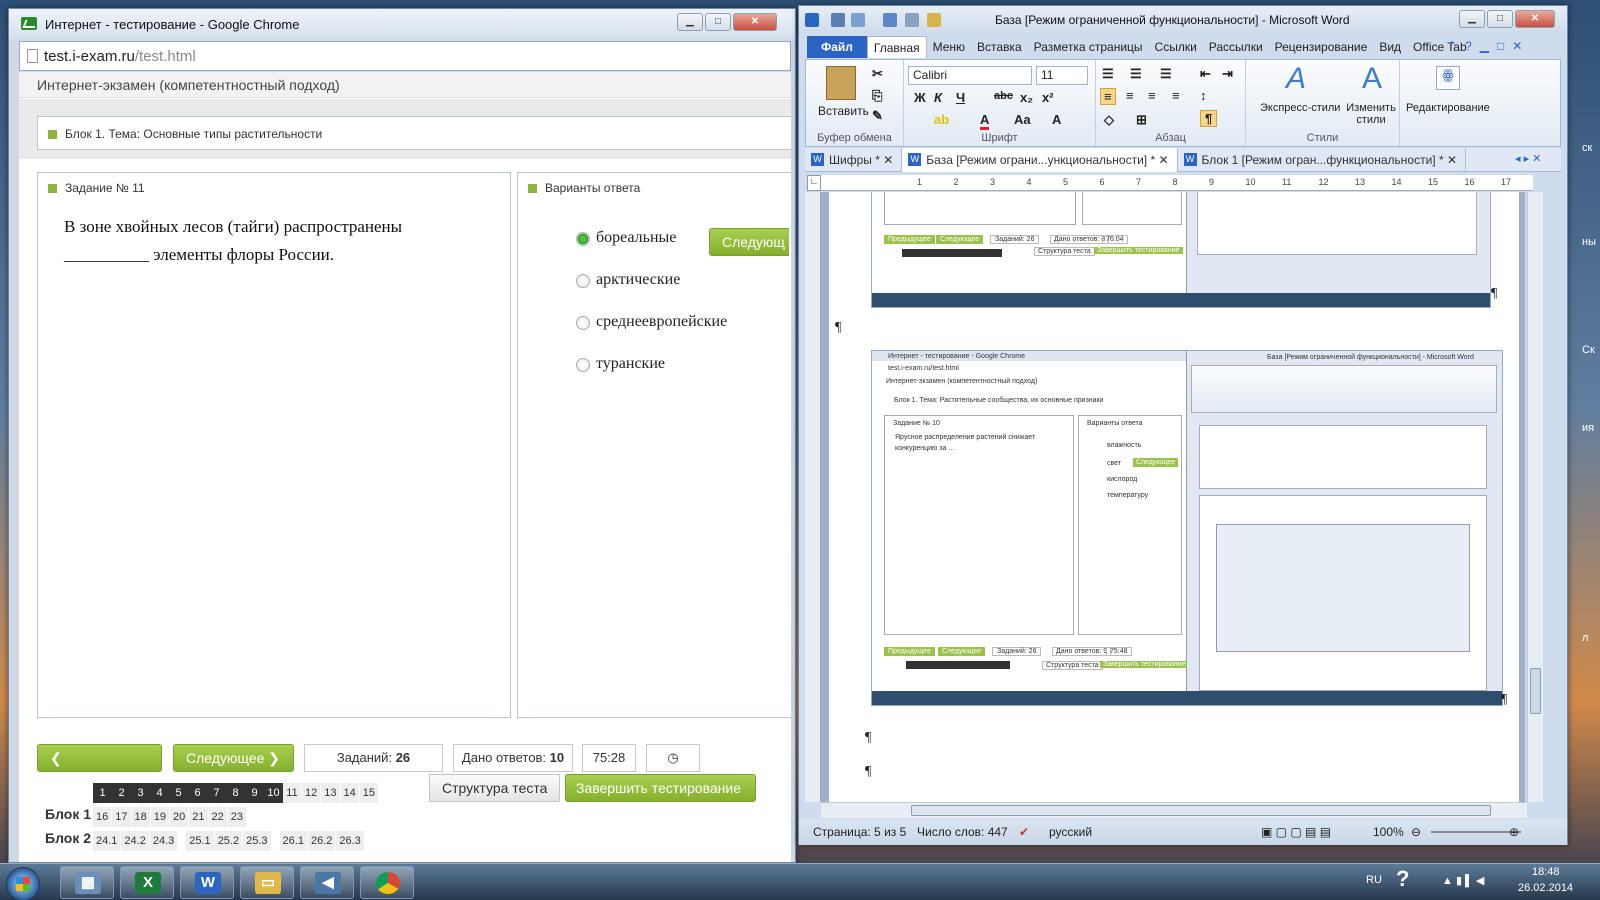 Image resolution: width=1600 pixels, height=900 pixels. I want to click on help-icon: ?, so click(1402, 879).